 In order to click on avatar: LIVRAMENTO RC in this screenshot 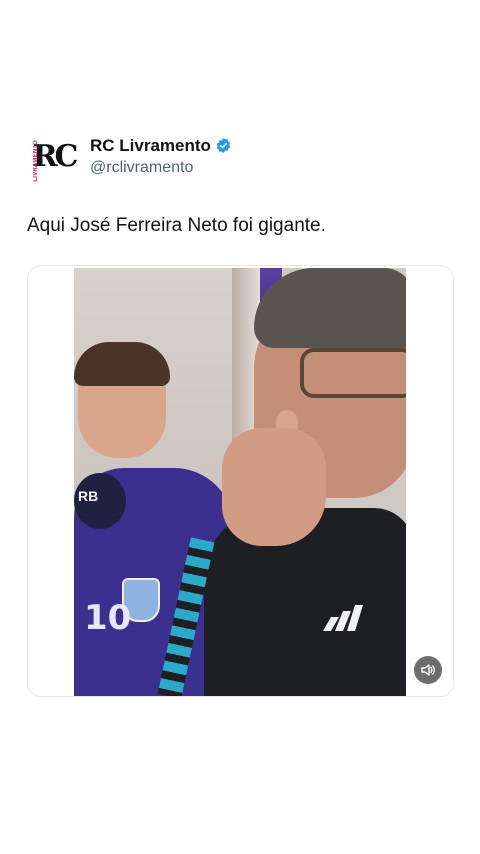, I will do `click(55, 158)`.